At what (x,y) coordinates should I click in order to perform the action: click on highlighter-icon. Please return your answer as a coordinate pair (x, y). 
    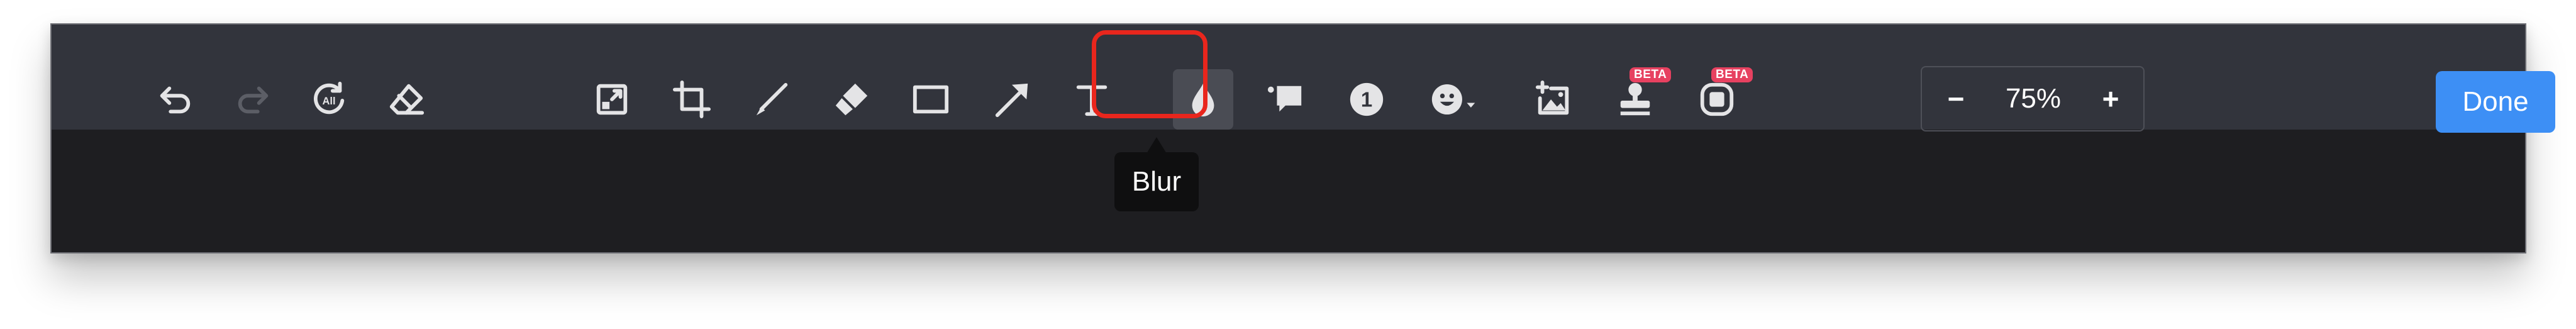
    Looking at the image, I should click on (851, 99).